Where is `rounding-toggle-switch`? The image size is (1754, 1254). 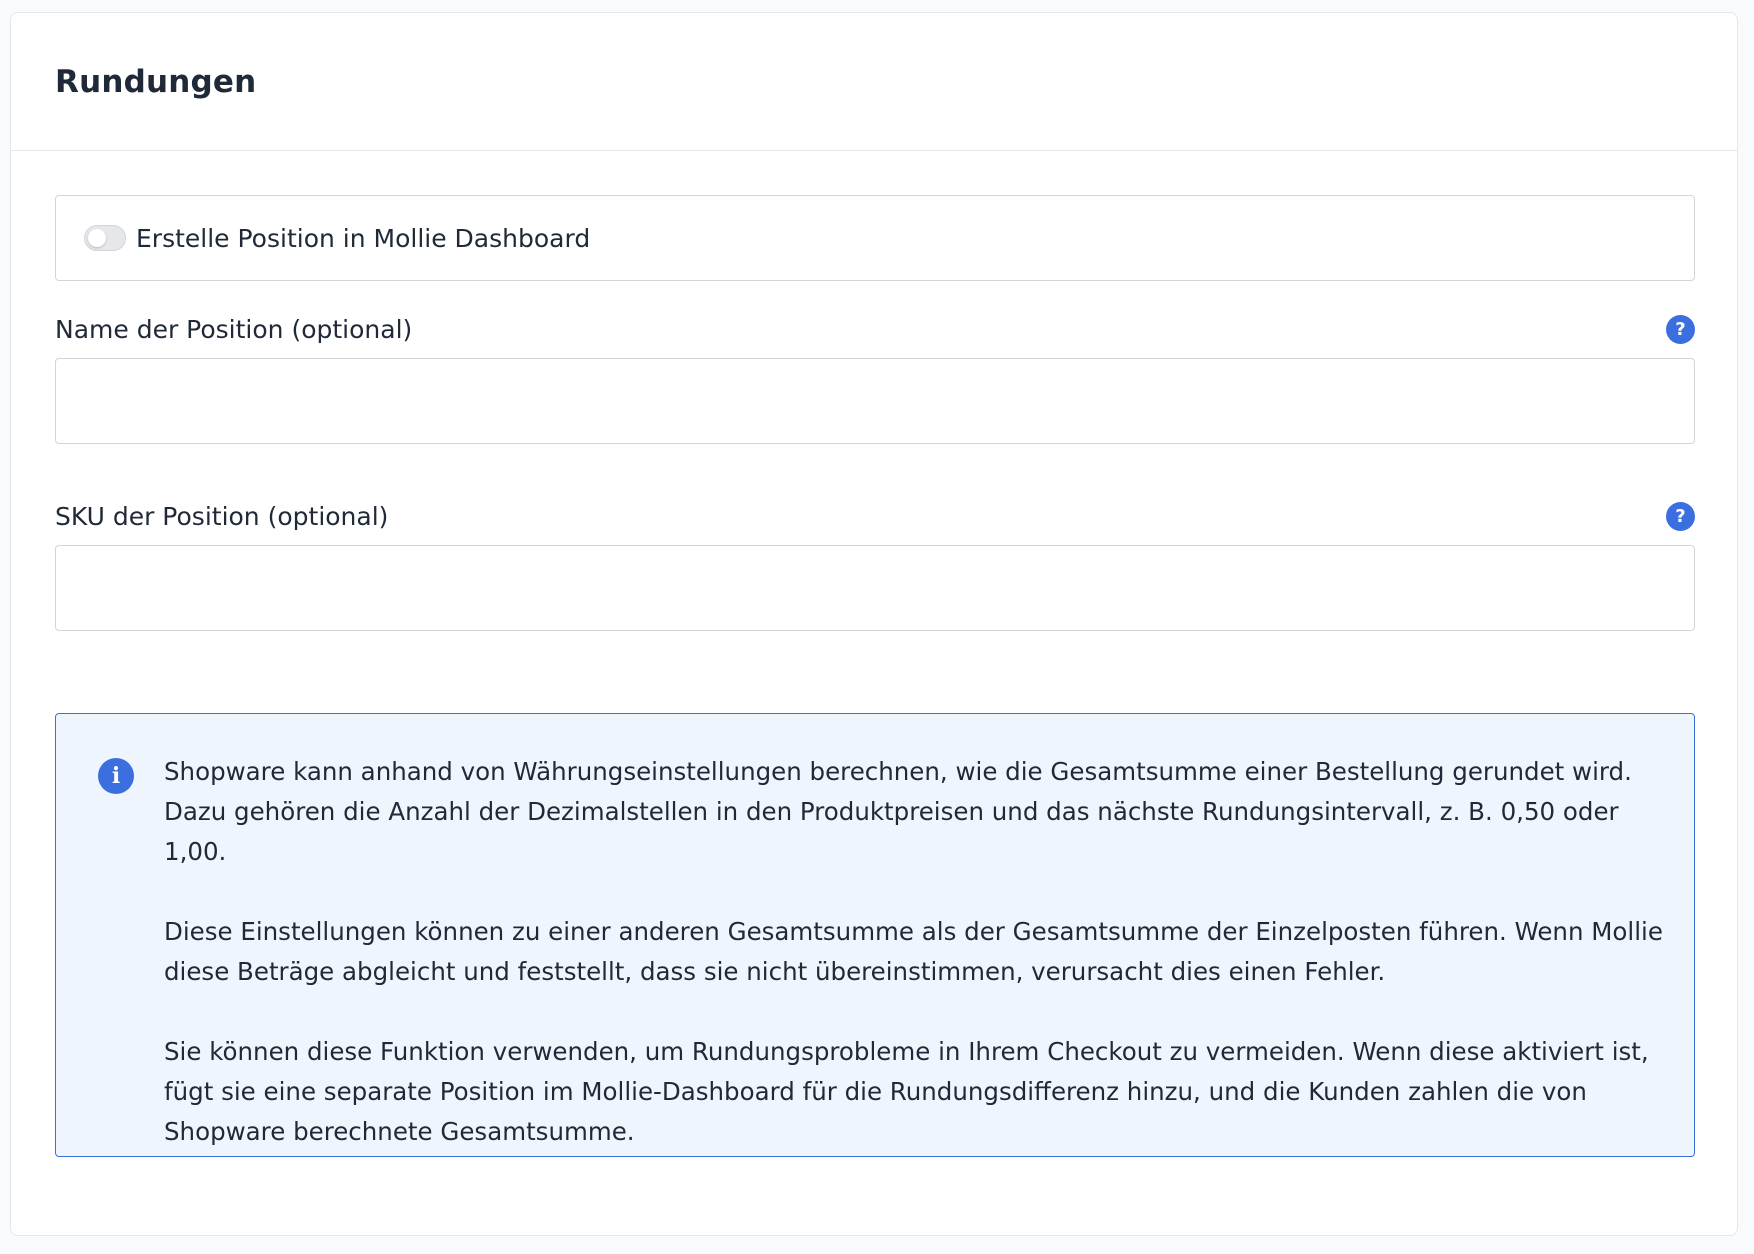
rounding-toggle-switch is located at coordinates (105, 238).